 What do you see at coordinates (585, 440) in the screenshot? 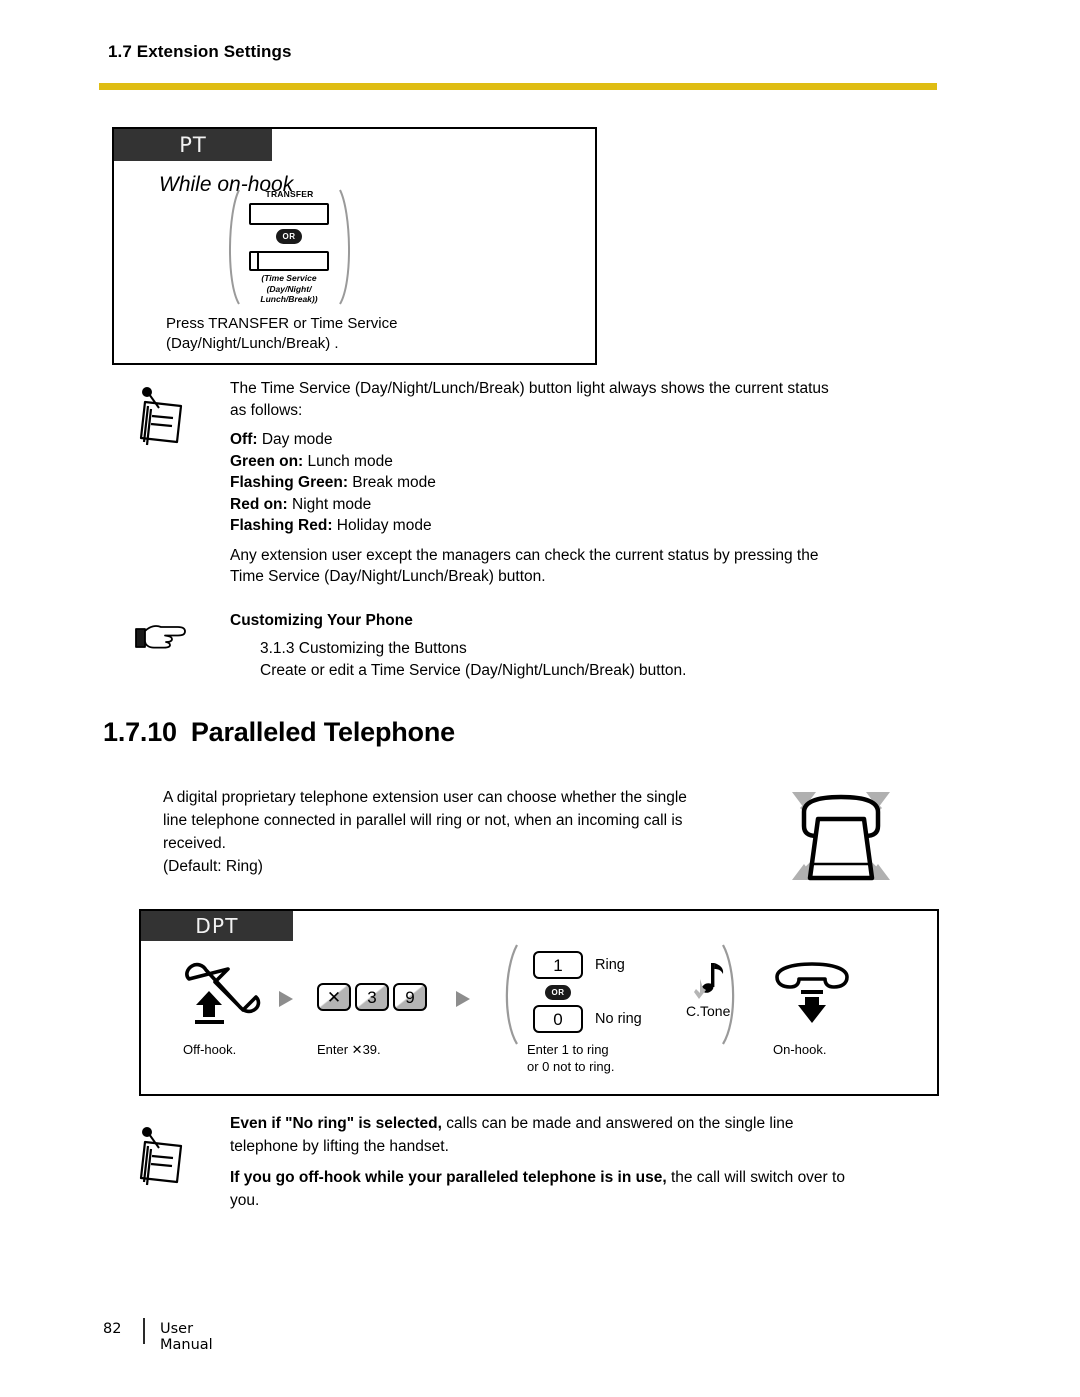
I see `status-item: Off: Day mode` at bounding box center [585, 440].